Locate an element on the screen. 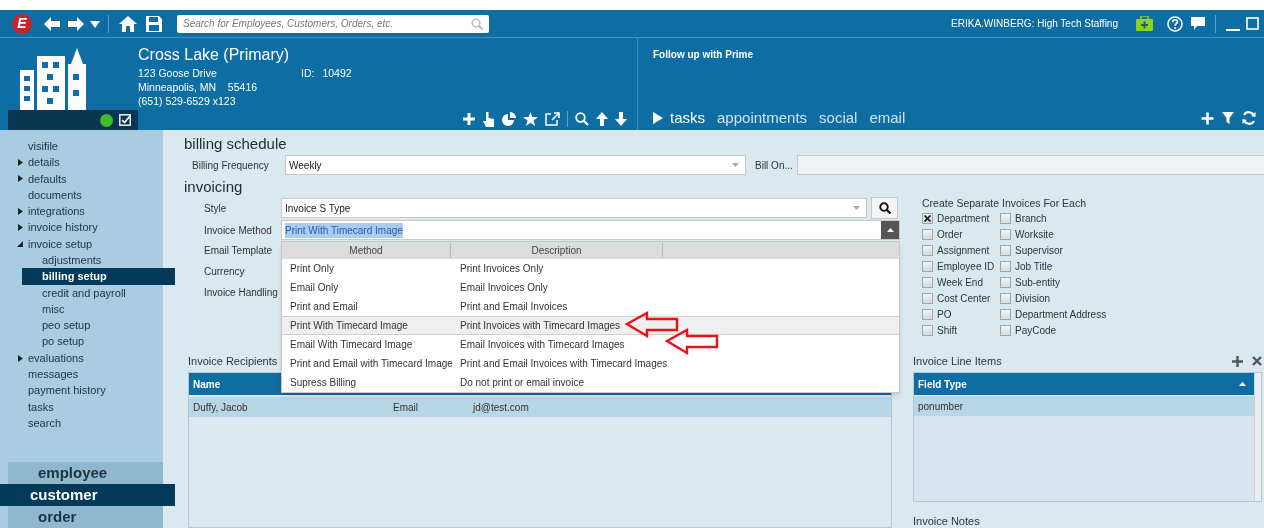  back-arrow-icon is located at coordinates (52, 23).